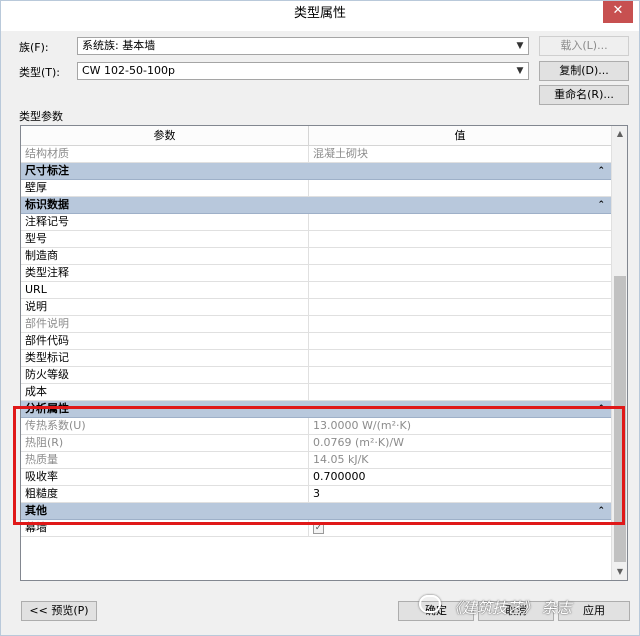 This screenshot has width=640, height=636. What do you see at coordinates (165, 222) in the screenshot?
I see `parameter-name: 注释记号` at bounding box center [165, 222].